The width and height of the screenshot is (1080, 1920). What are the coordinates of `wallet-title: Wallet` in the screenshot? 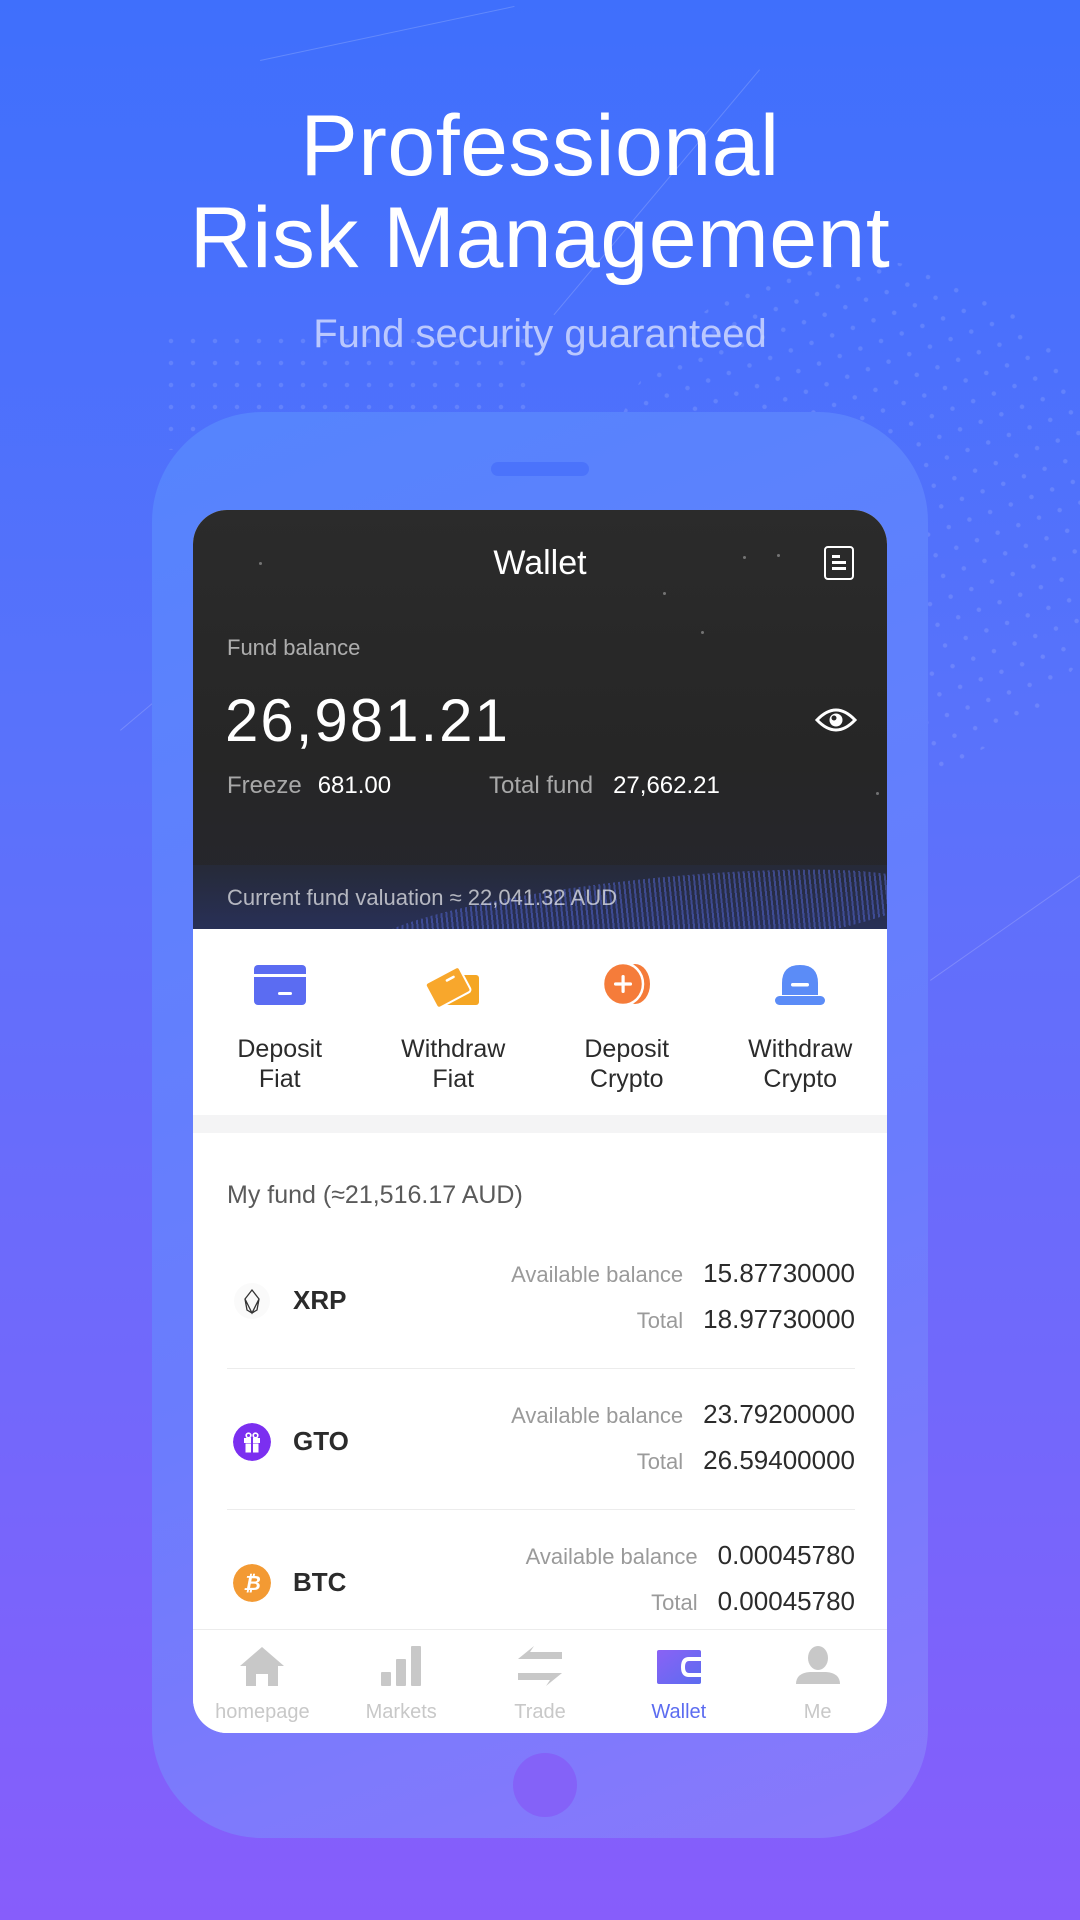 It's located at (540, 563).